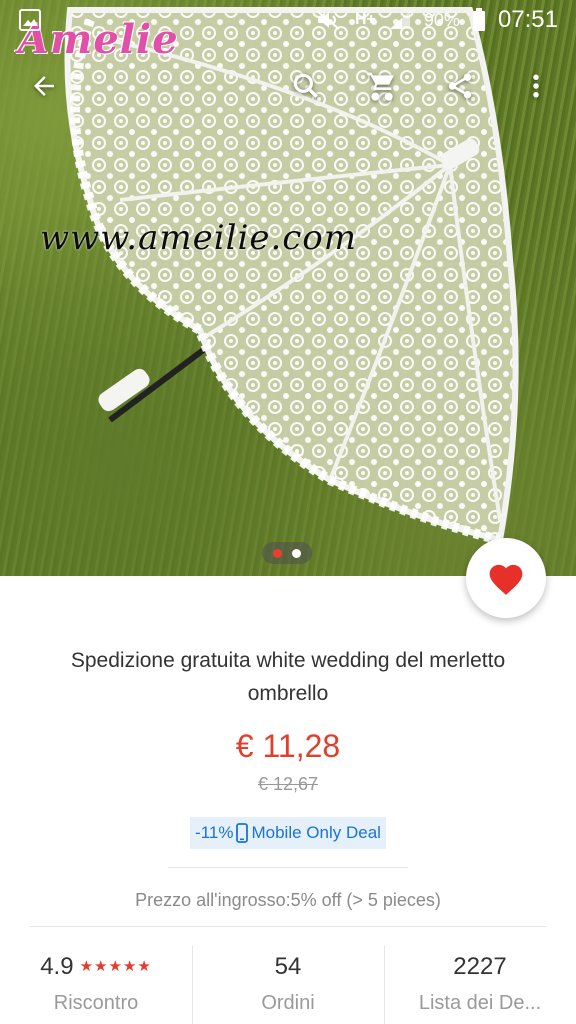 The width and height of the screenshot is (576, 1024). What do you see at coordinates (296, 553) in the screenshot?
I see `carousel-dot` at bounding box center [296, 553].